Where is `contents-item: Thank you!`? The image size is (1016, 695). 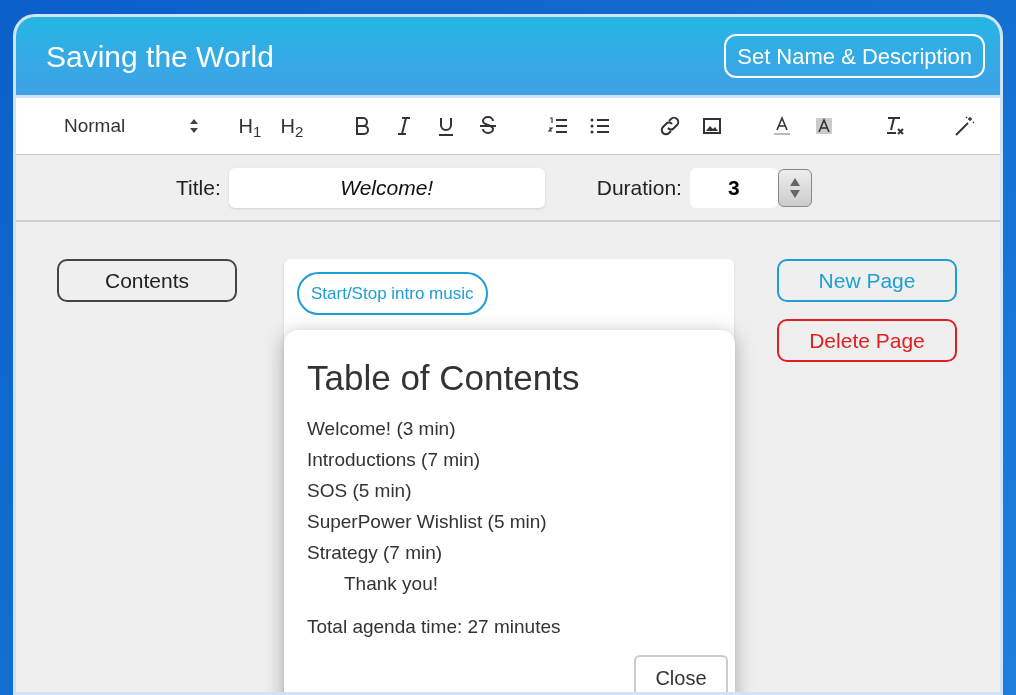 contents-item: Thank you! is located at coordinates (391, 583).